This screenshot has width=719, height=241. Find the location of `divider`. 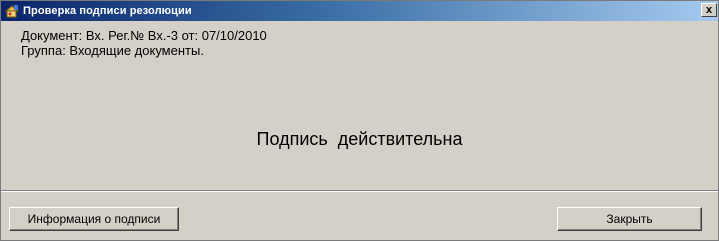

divider is located at coordinates (359, 191).